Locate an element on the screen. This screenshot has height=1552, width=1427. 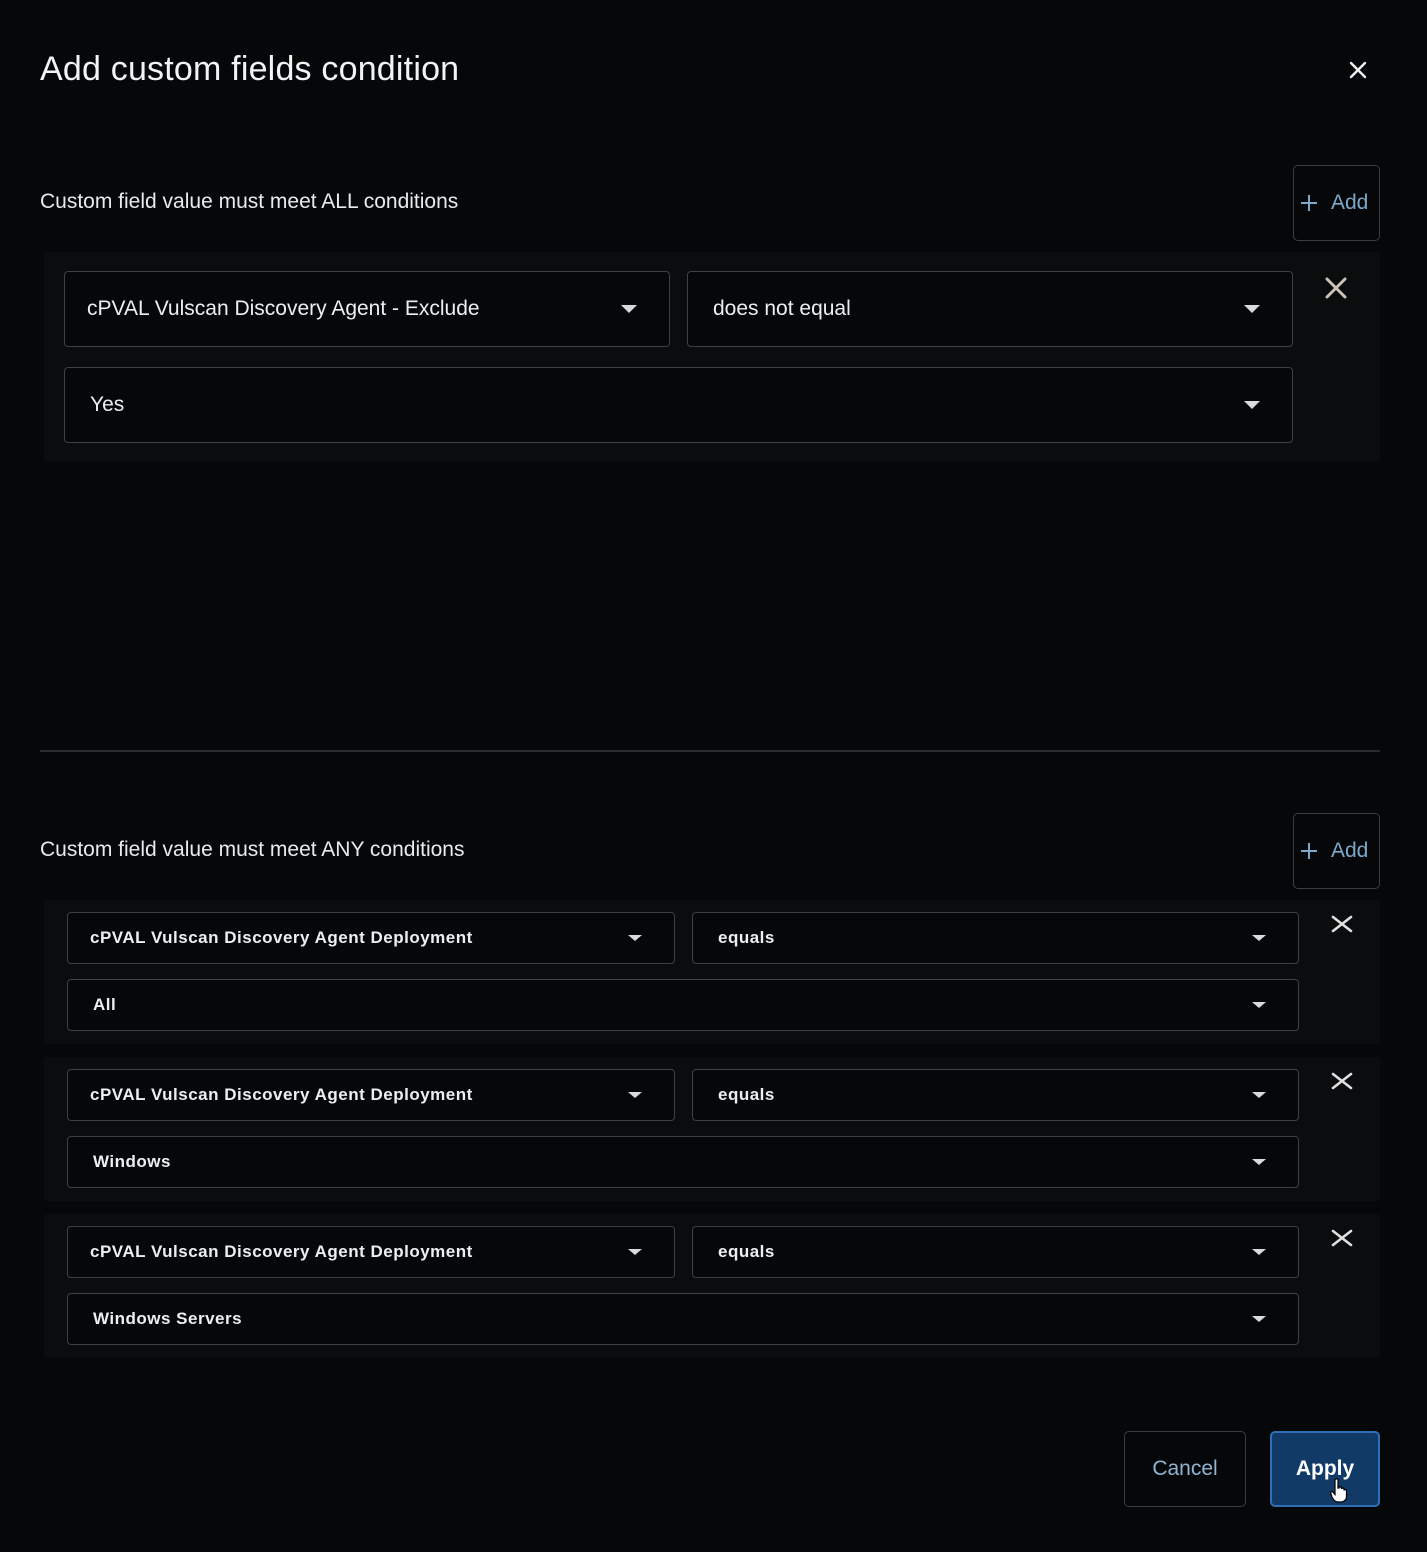
value-select-value: Yes is located at coordinates (107, 404).